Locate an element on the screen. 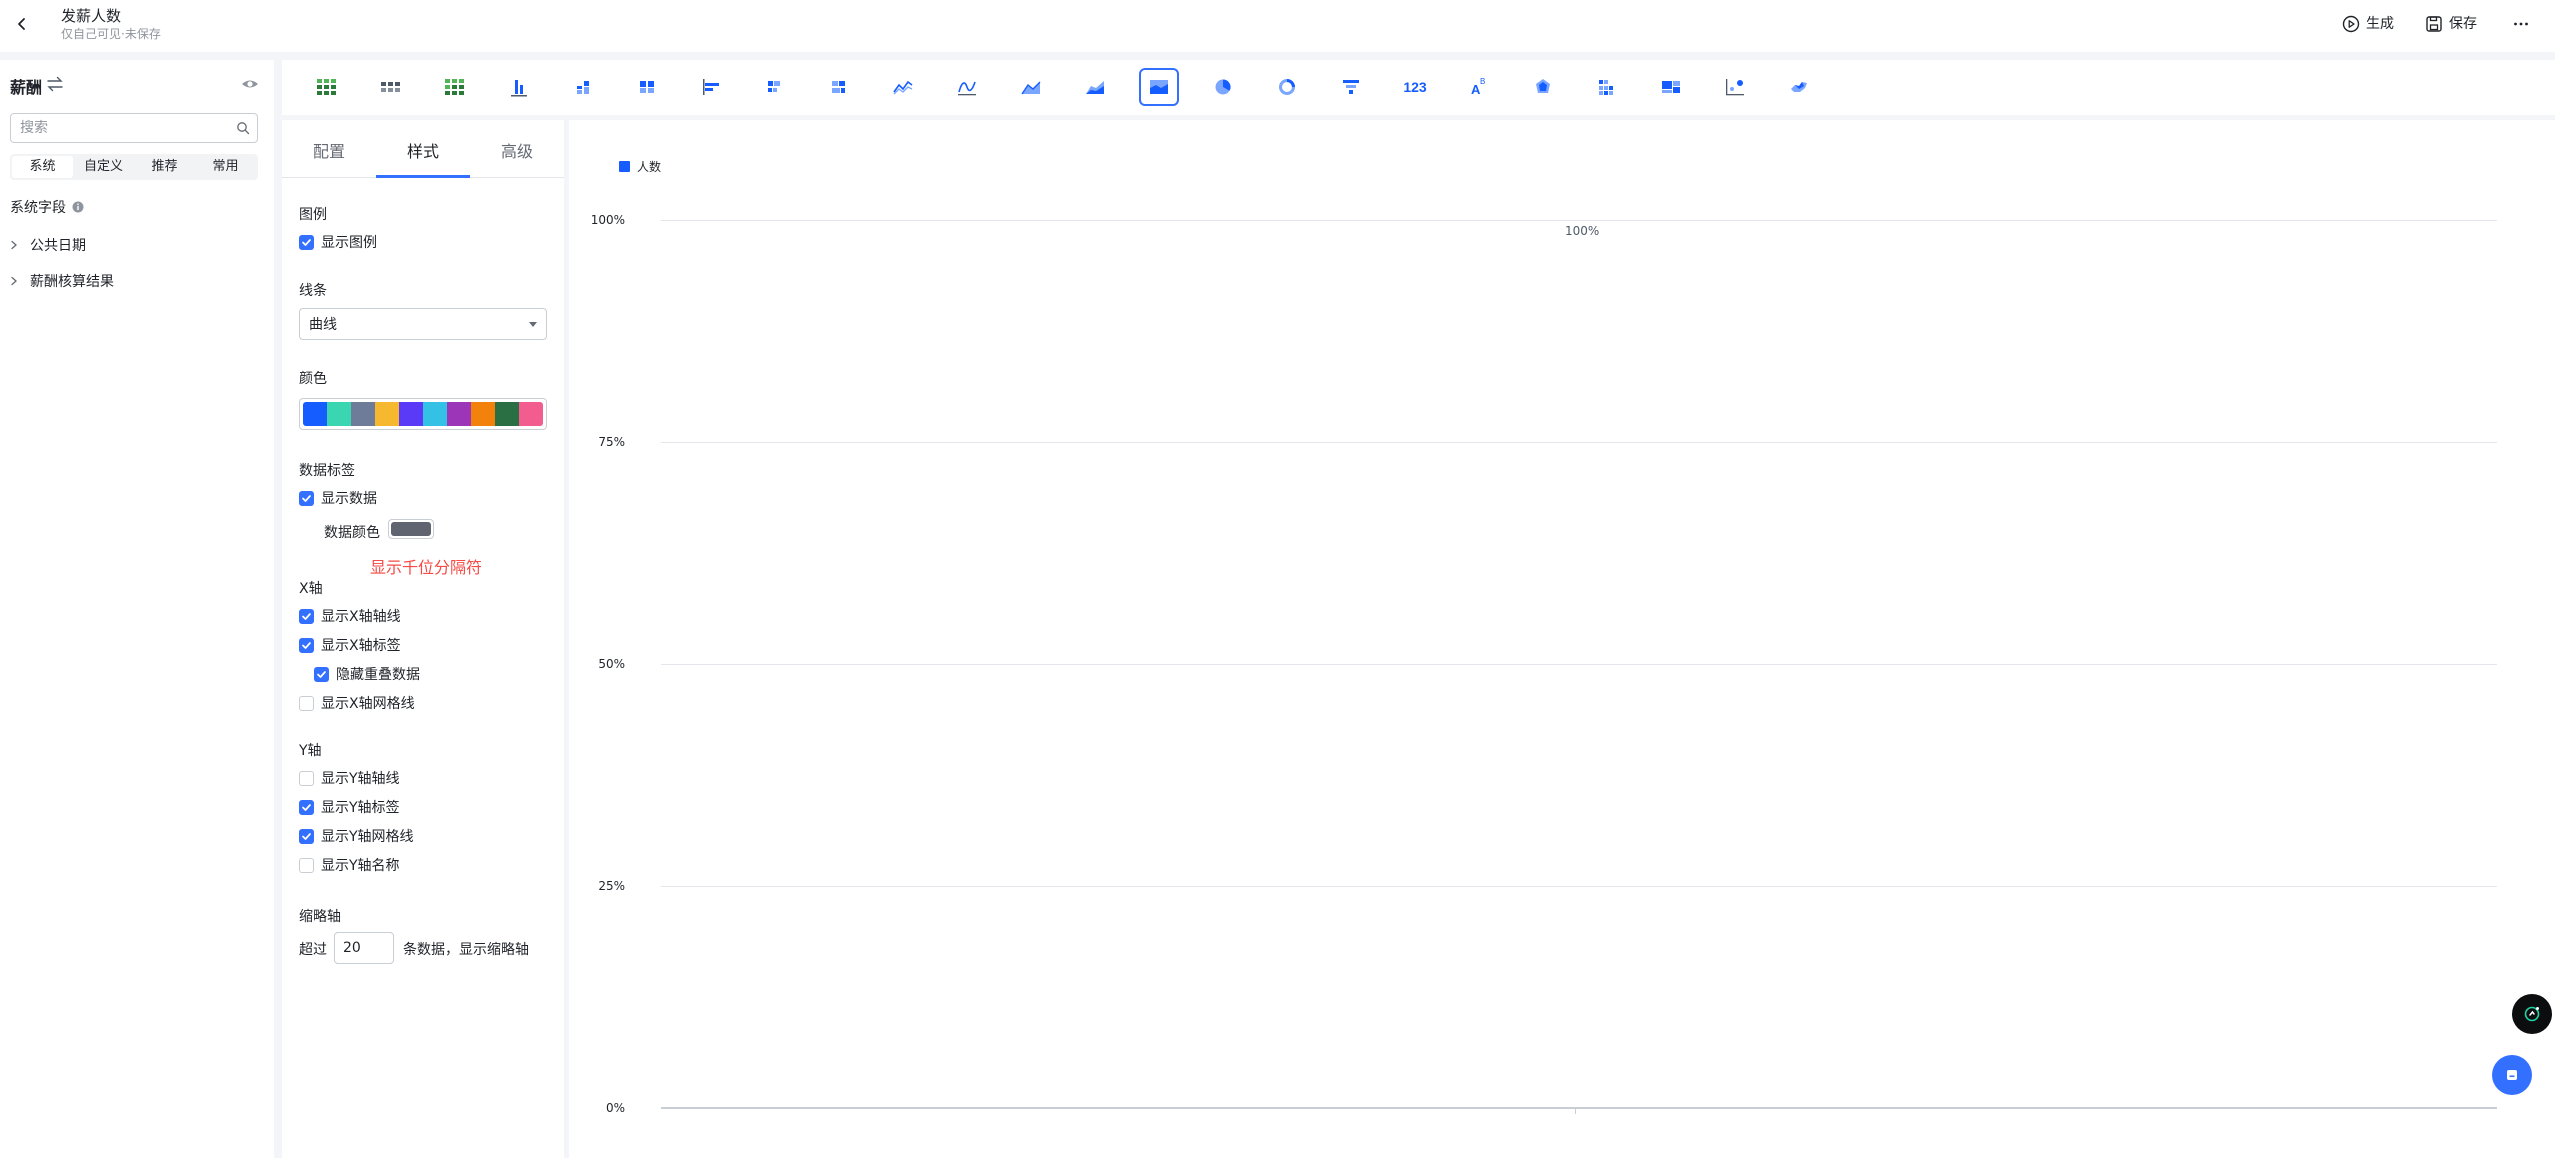  column-chart-icon is located at coordinates (519, 87).